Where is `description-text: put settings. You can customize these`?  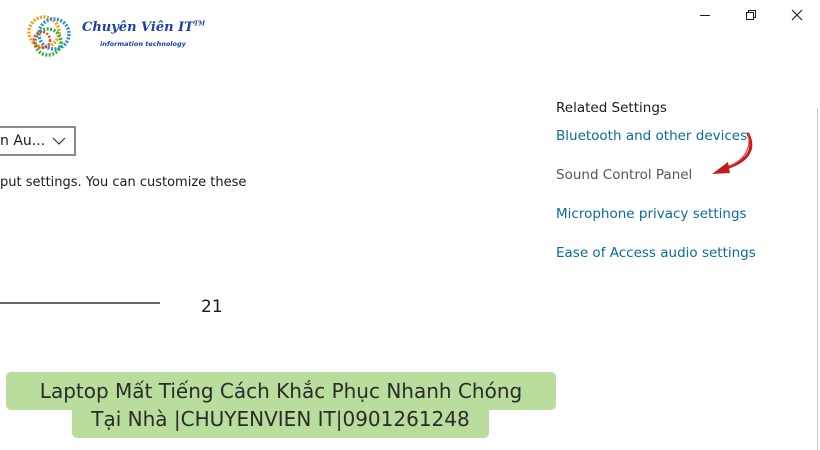
description-text: put settings. You can customize these is located at coordinates (123, 182).